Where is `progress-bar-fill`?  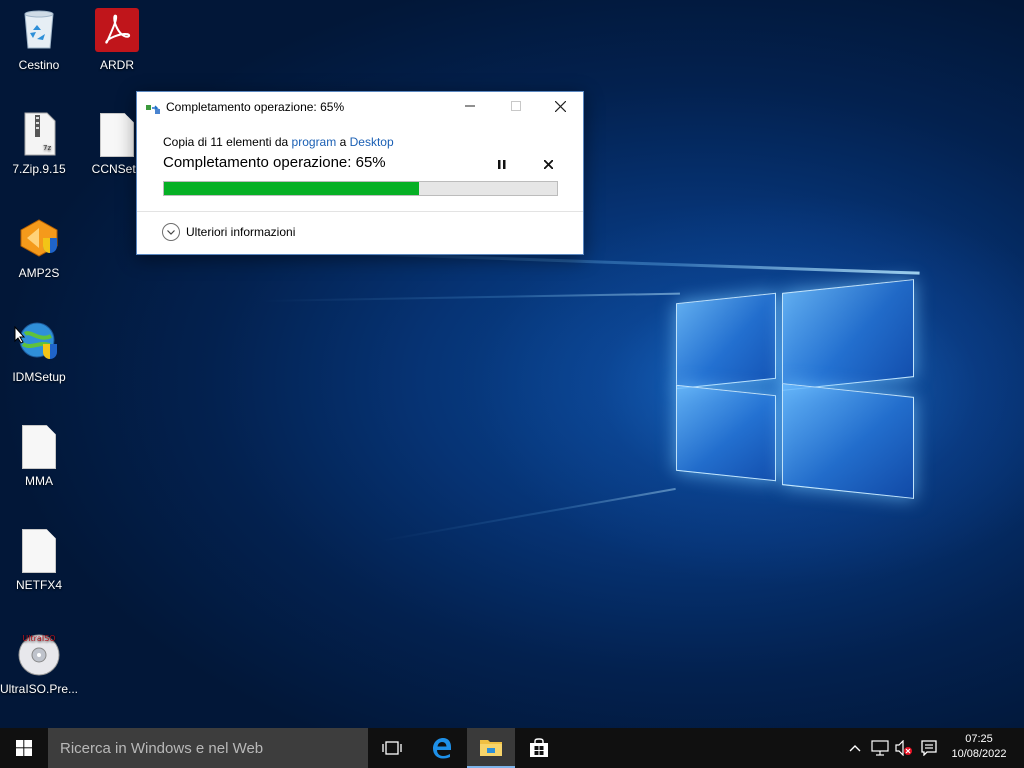 progress-bar-fill is located at coordinates (292, 188).